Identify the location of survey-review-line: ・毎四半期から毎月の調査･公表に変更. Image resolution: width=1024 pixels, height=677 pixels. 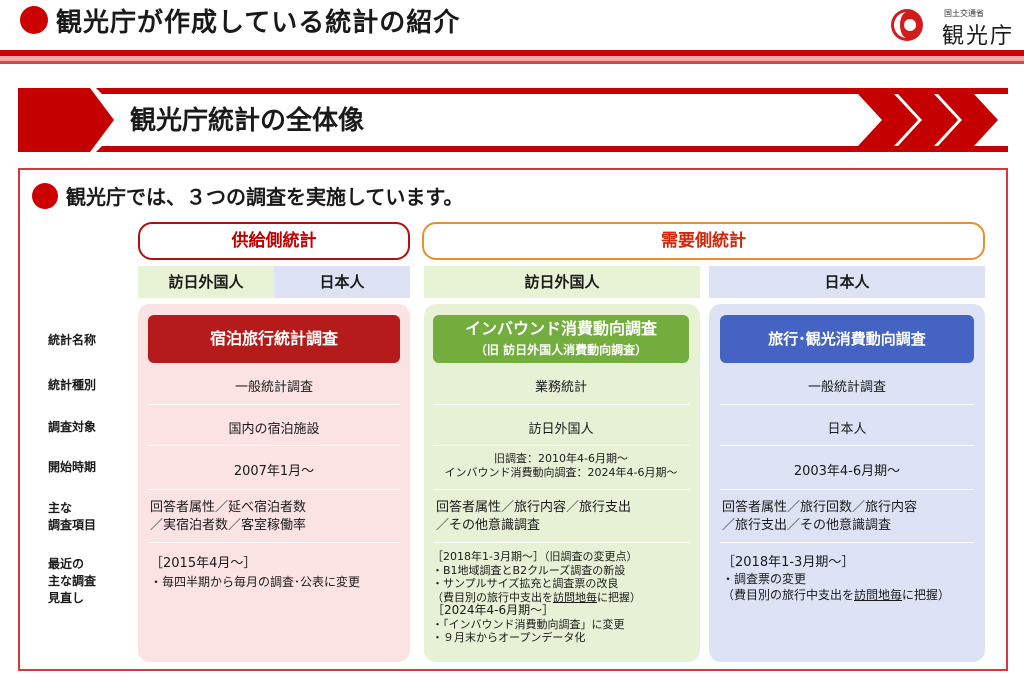
(255, 582).